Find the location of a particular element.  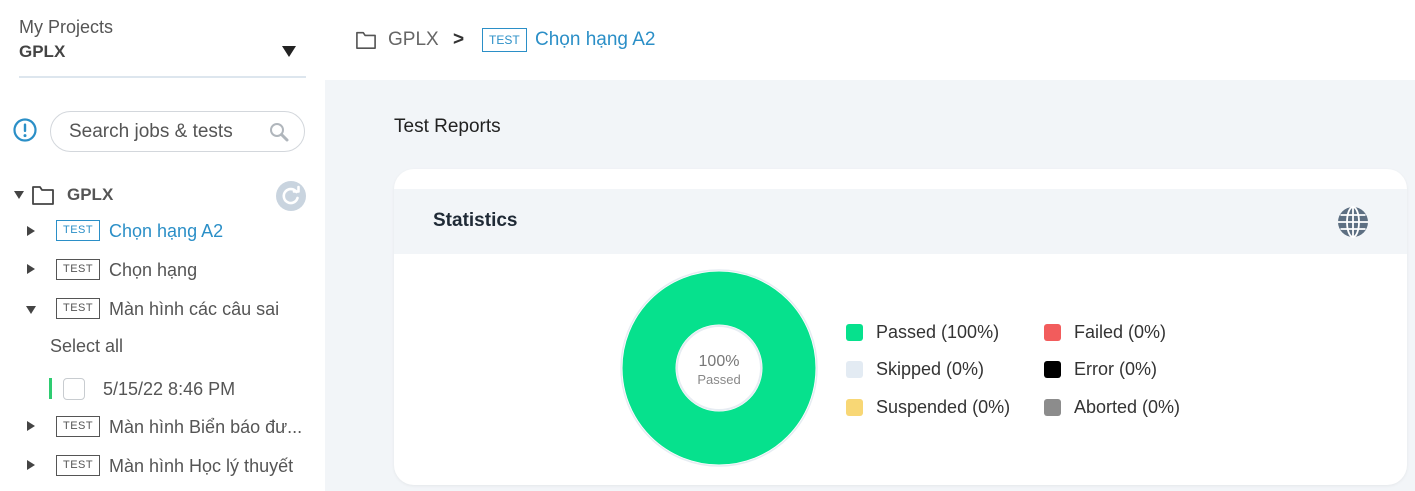

legend-label: Skipped (0%) is located at coordinates (930, 369).